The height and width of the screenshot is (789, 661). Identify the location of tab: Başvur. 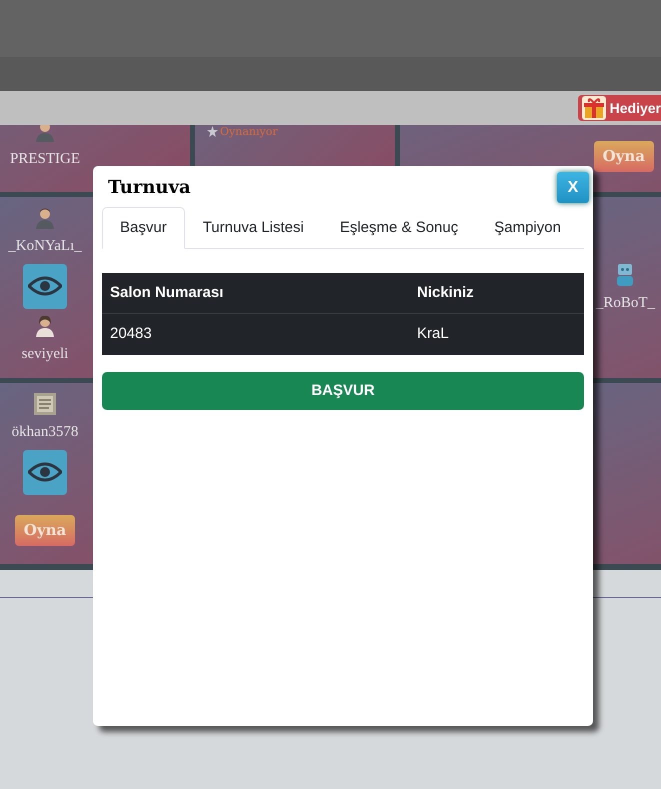
(143, 228).